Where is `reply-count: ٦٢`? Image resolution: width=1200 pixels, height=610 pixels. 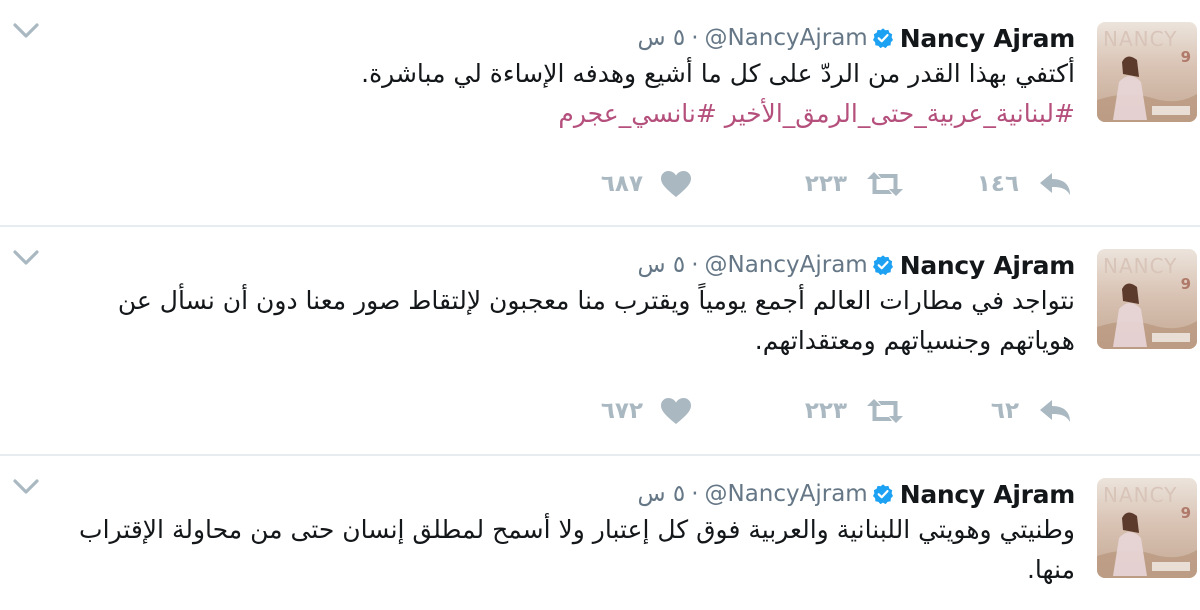 reply-count: ٦٢ is located at coordinates (1004, 411).